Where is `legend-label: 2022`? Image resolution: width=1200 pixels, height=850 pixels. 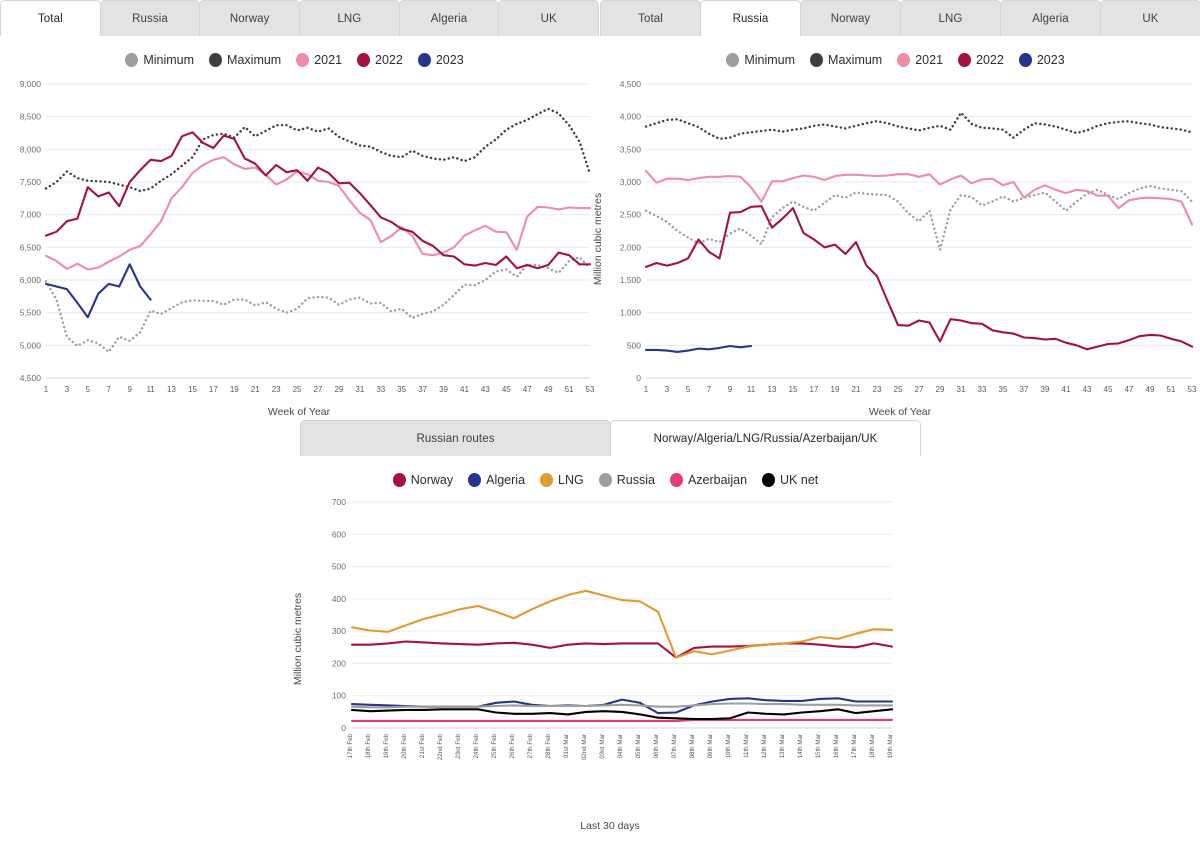 legend-label: 2022 is located at coordinates (990, 60).